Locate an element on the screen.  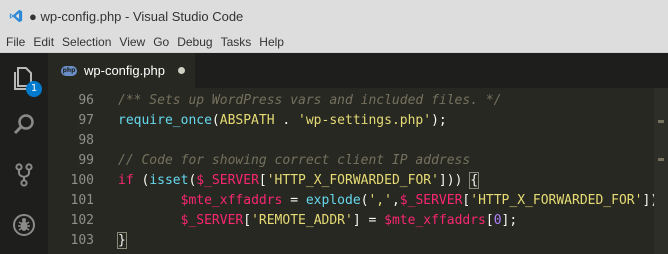
title-bar: ● wp-config.php - Visual Studio Code is located at coordinates (334, 16).